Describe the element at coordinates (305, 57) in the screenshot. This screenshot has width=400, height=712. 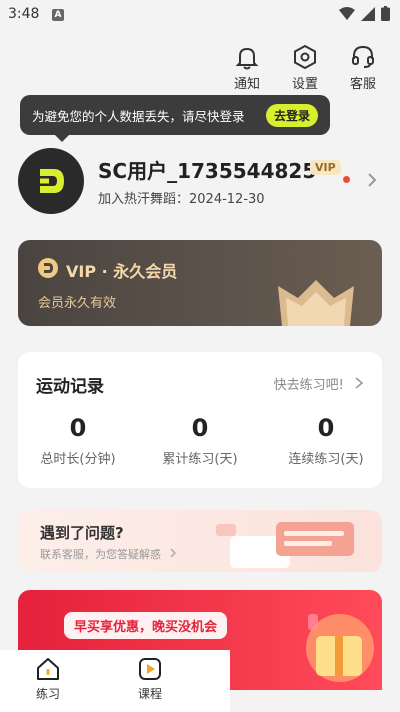
I see `settings-hexagon-icon` at that location.